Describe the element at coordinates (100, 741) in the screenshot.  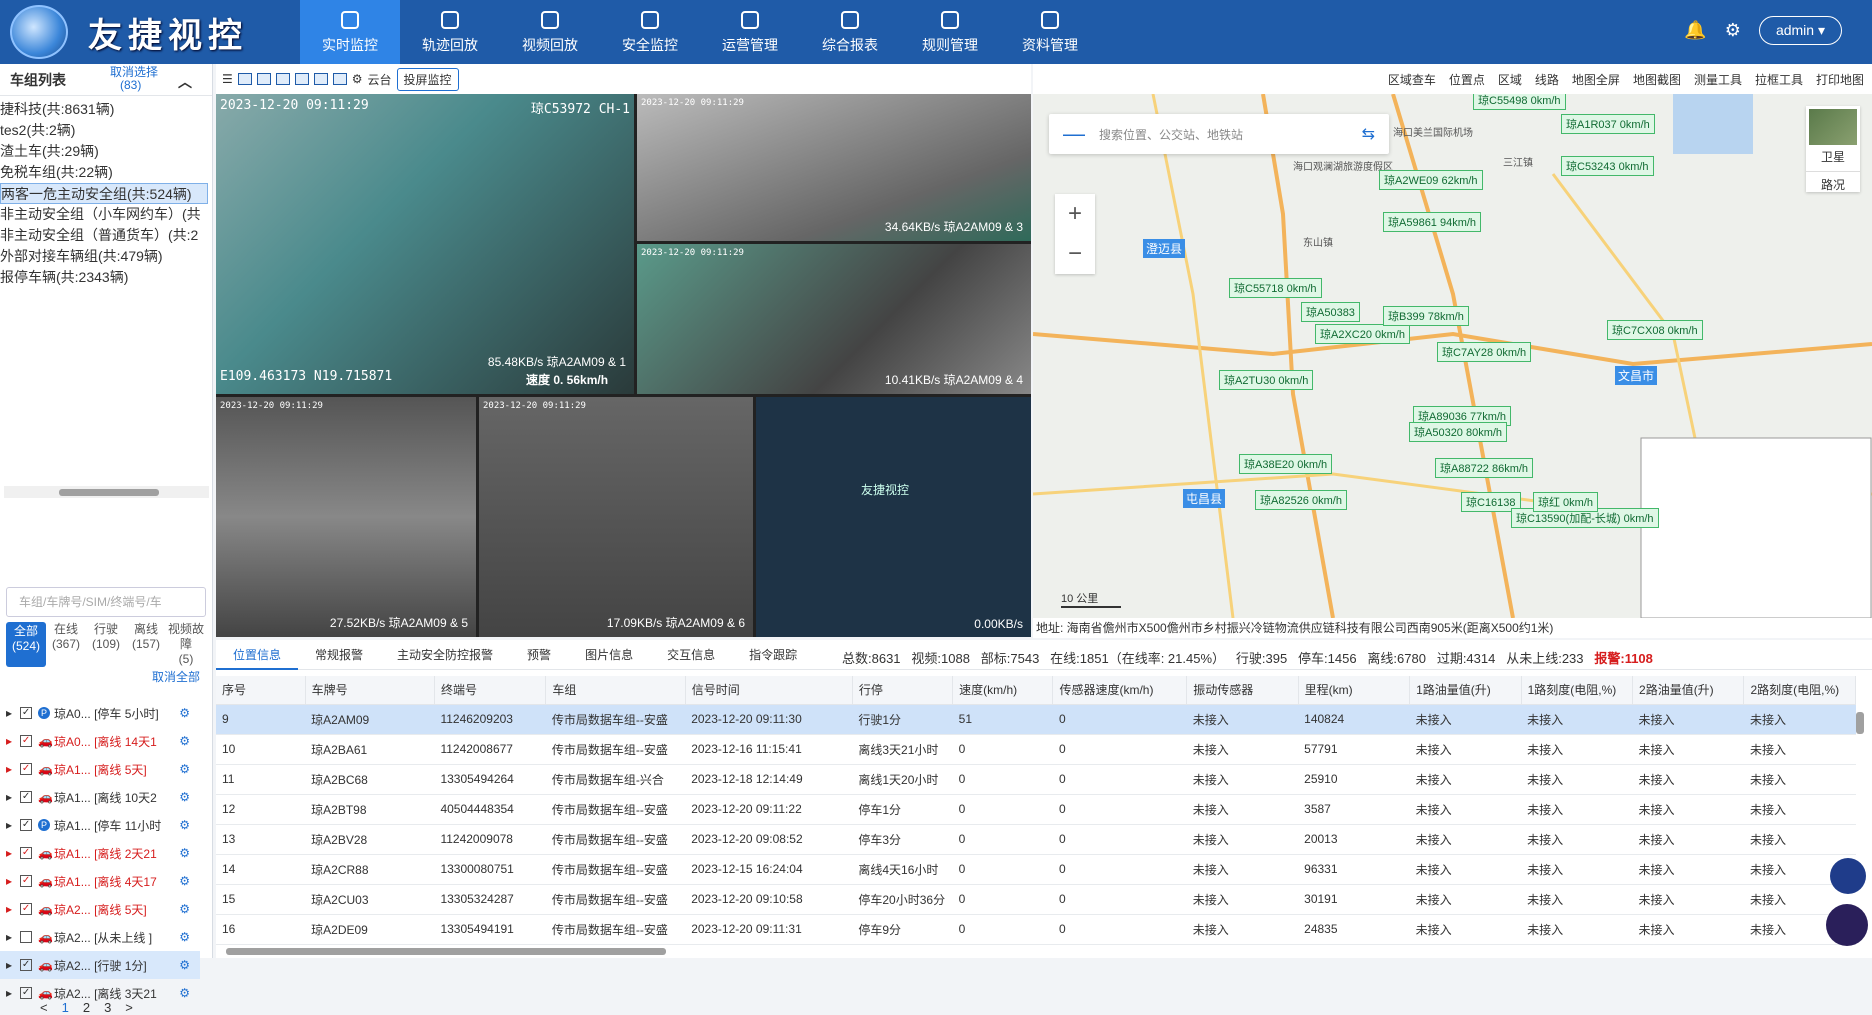
I see `vehicle-row: ▸ ✓ 🚗 琼A0... [离线 14天1 ⚙` at that location.